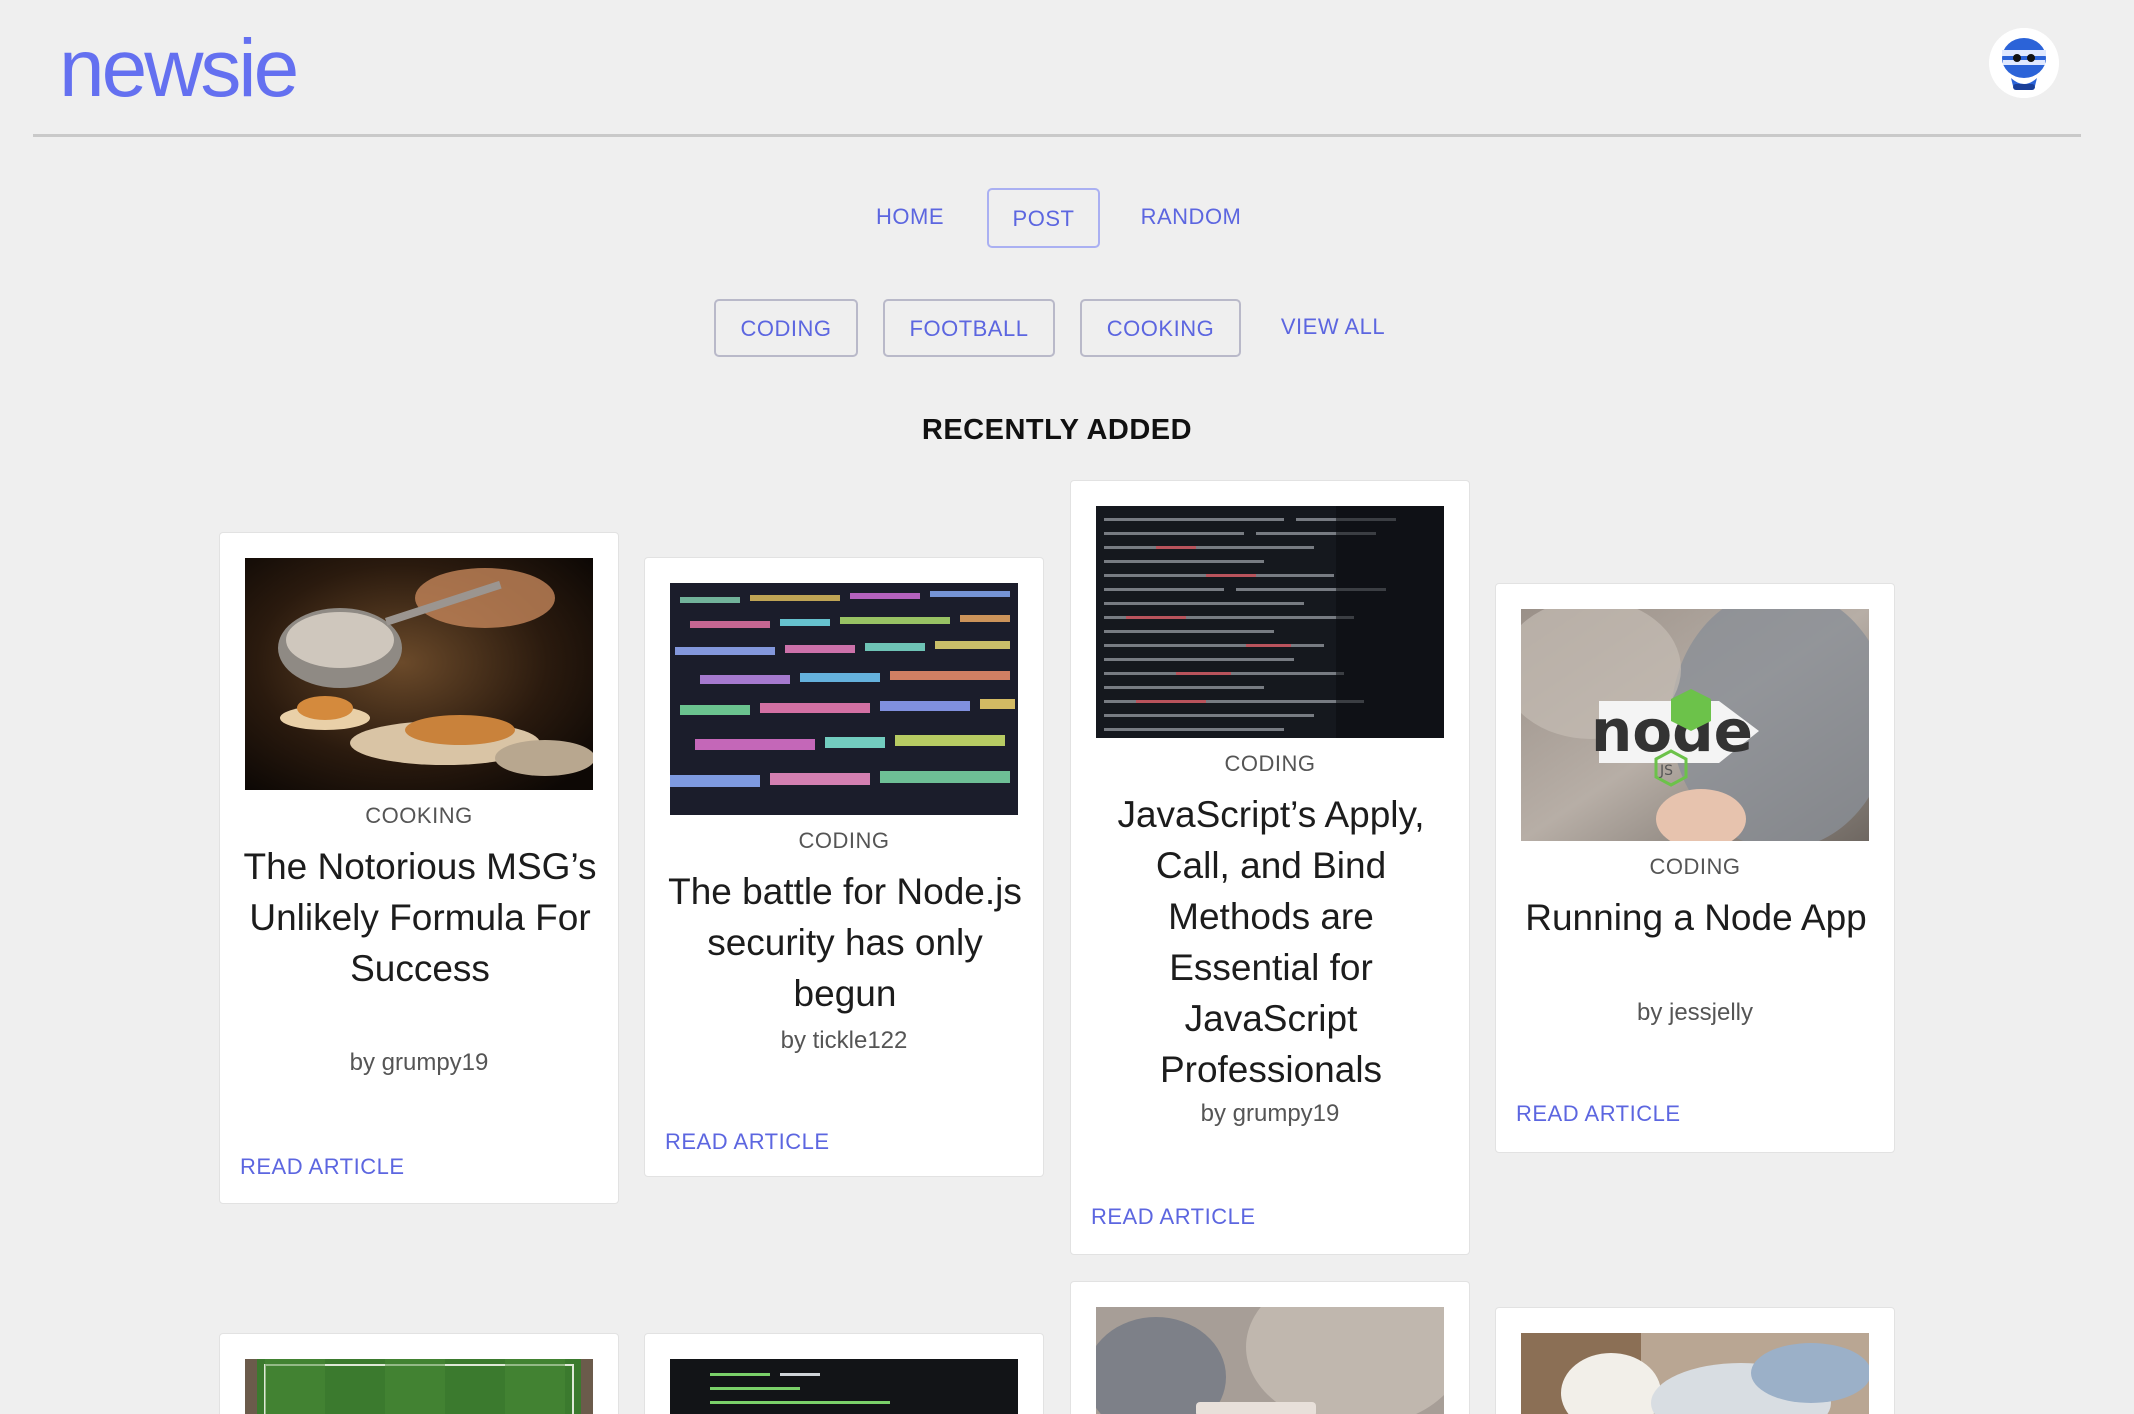 Image resolution: width=2134 pixels, height=1414 pixels. Describe the element at coordinates (1270, 622) in the screenshot. I see `article-image-code-dark` at that location.